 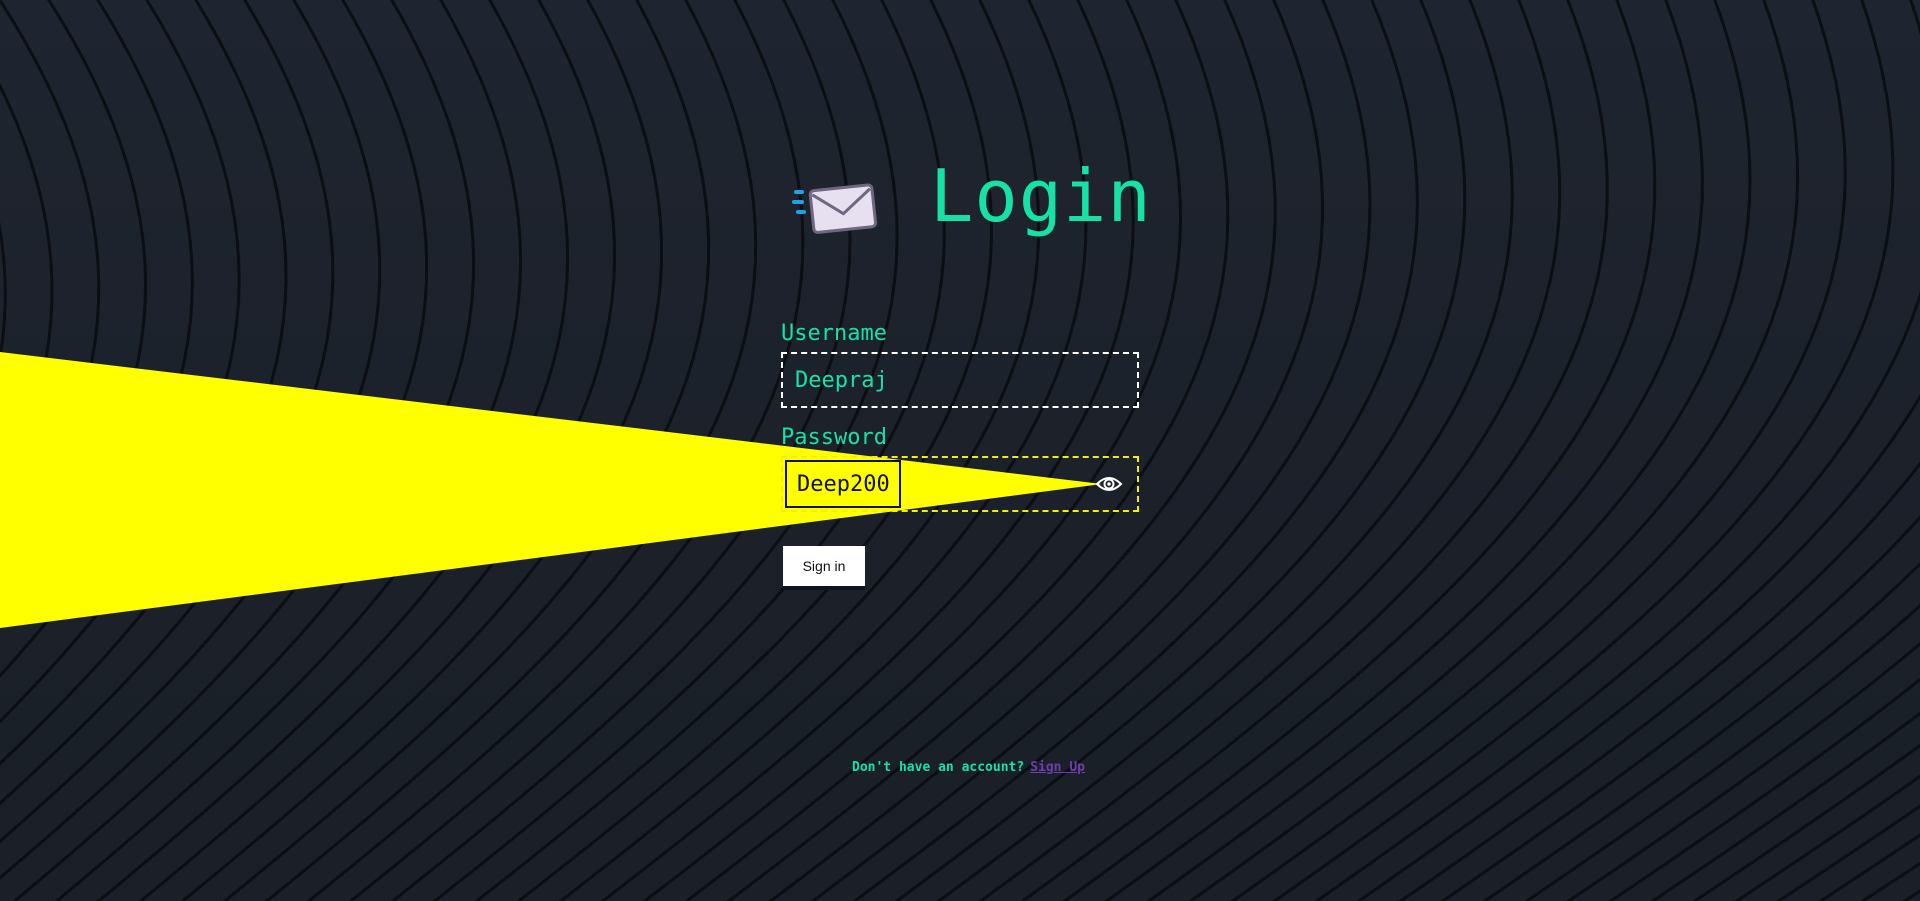 I want to click on sign-in-button: Sign in, so click(x=824, y=566).